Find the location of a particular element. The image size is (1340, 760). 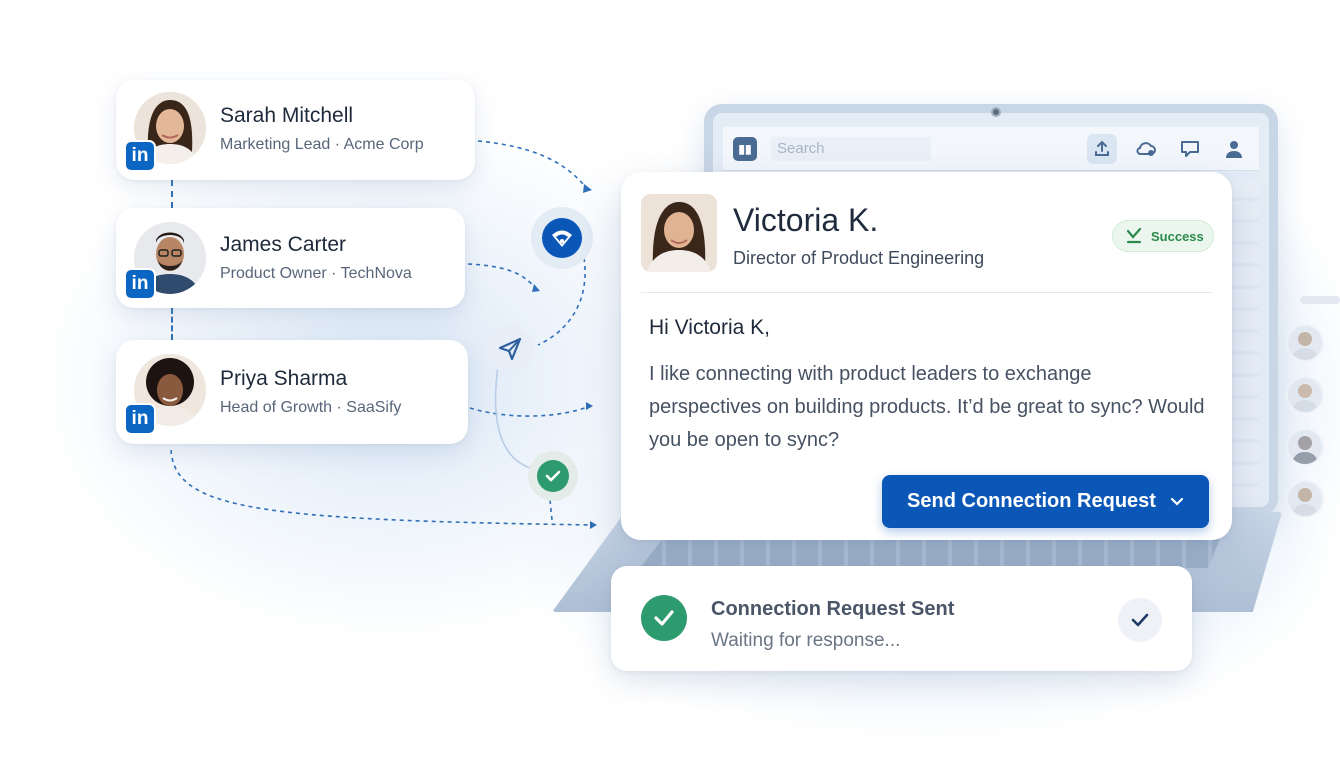

contact-name: Priya Sharma is located at coordinates (284, 378).